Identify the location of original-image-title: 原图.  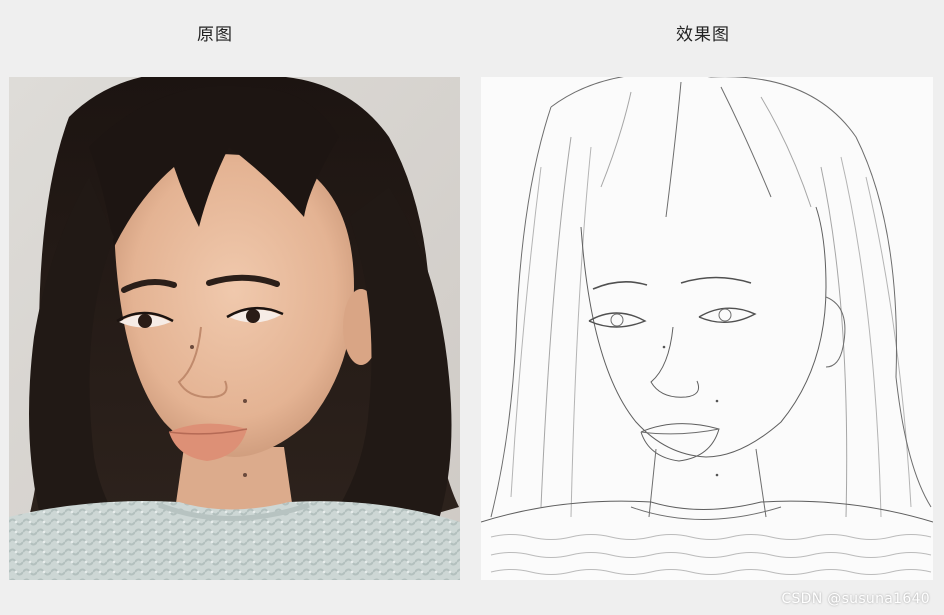
(215, 35).